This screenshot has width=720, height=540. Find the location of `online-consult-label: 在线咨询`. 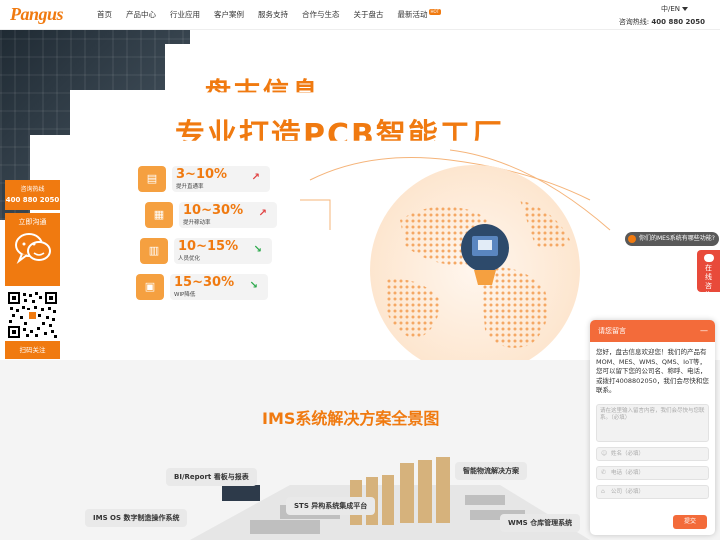

online-consult-label: 在线咨询 is located at coordinates (708, 281).